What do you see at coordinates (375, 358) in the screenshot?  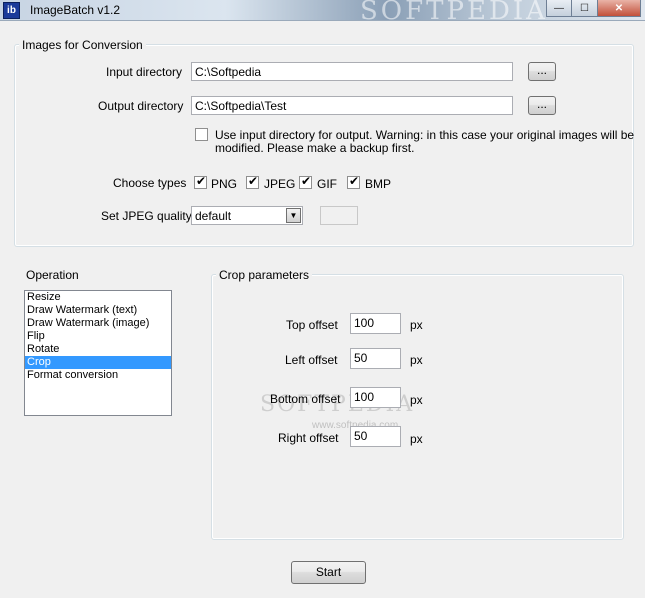 I see `left-offset-field: 50` at bounding box center [375, 358].